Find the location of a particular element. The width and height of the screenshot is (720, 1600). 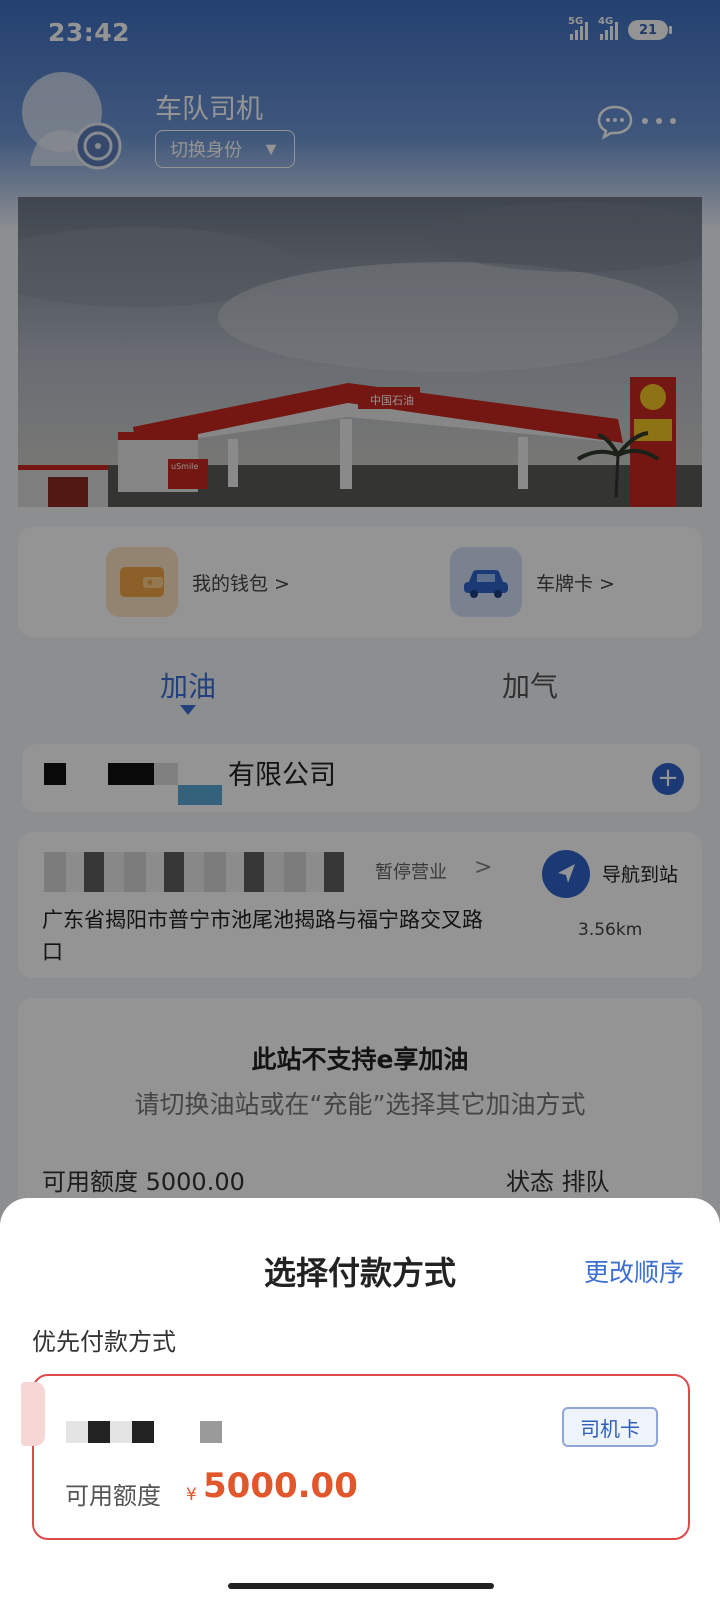

currency-symbol: ¥ is located at coordinates (191, 1495).